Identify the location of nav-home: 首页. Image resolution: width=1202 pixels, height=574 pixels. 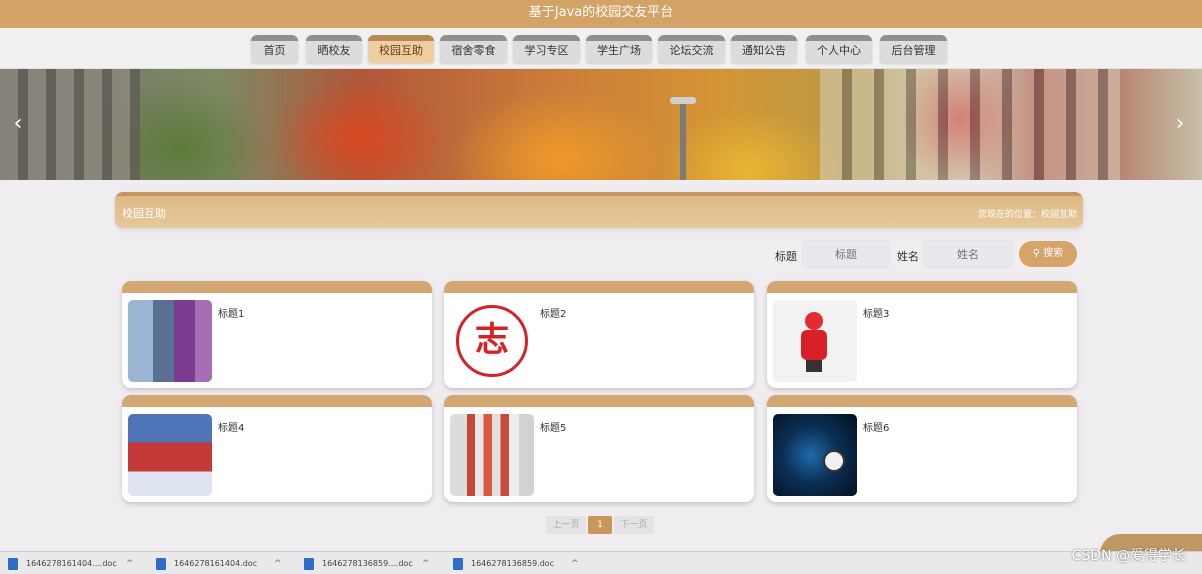
(274, 49).